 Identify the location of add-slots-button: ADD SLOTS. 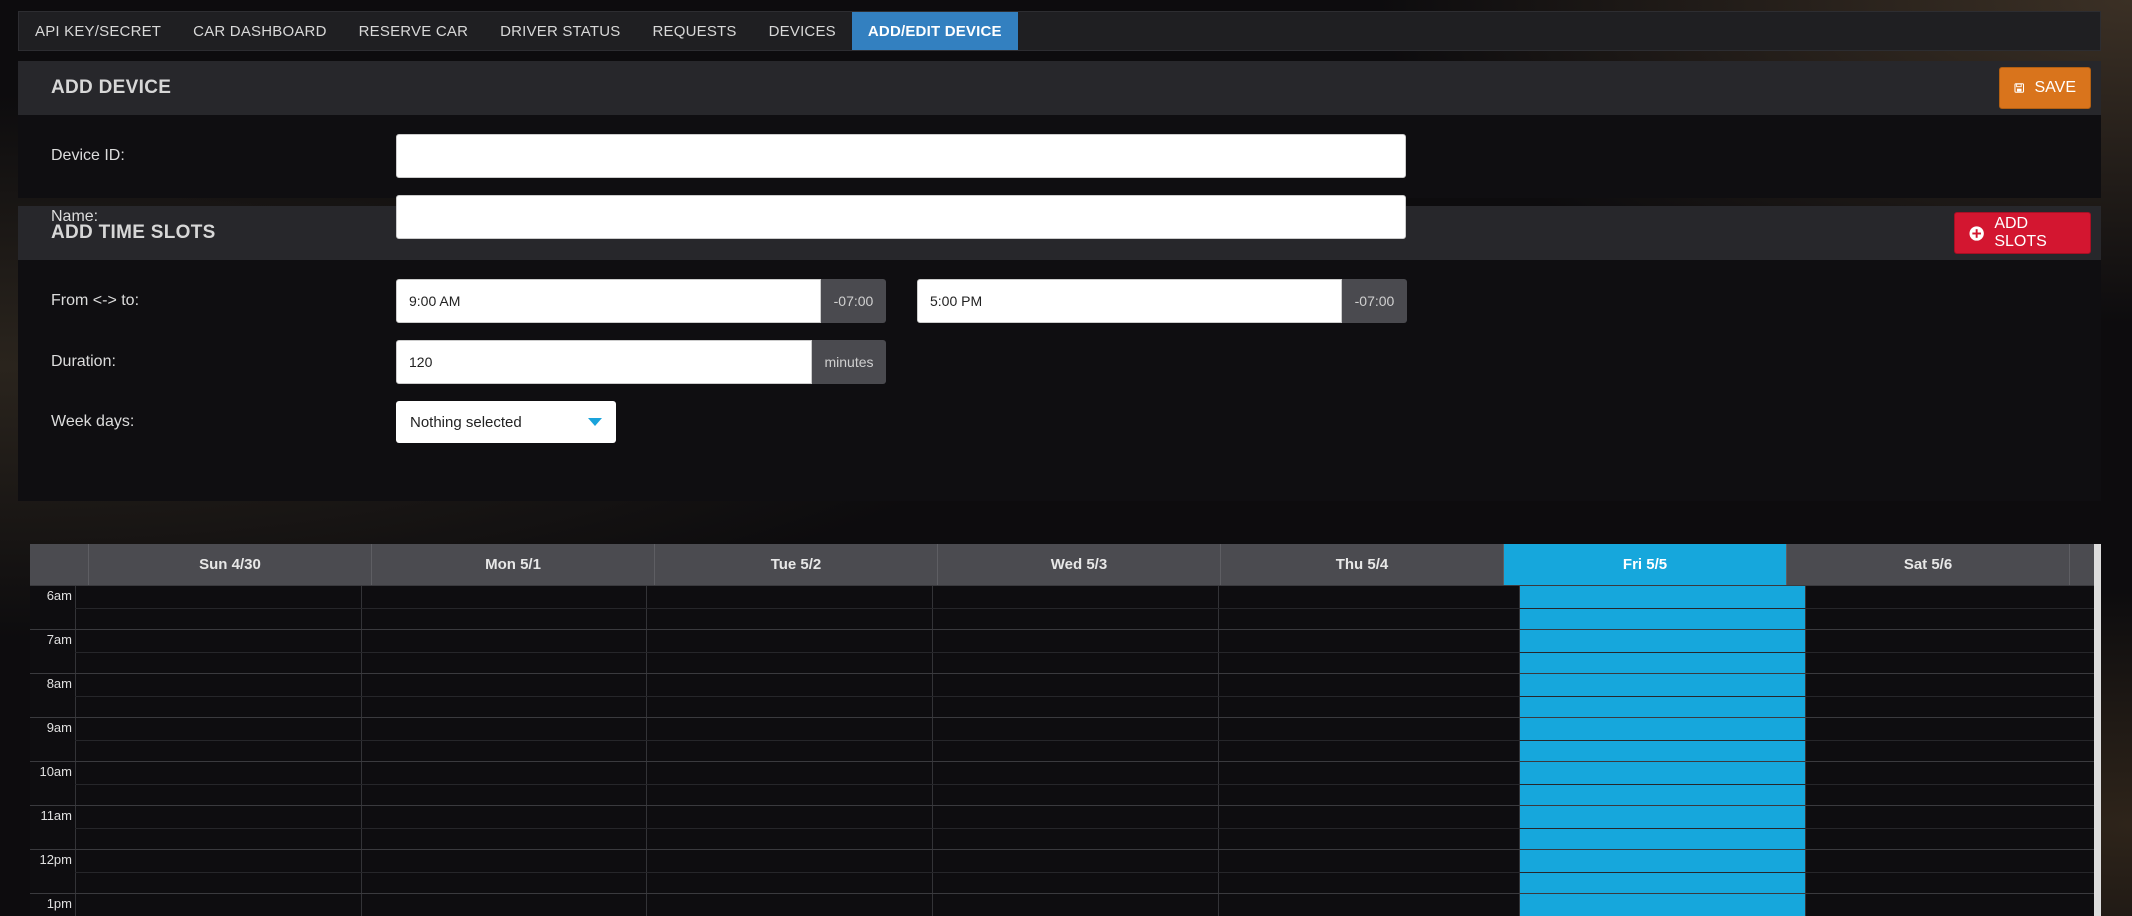
(2022, 233).